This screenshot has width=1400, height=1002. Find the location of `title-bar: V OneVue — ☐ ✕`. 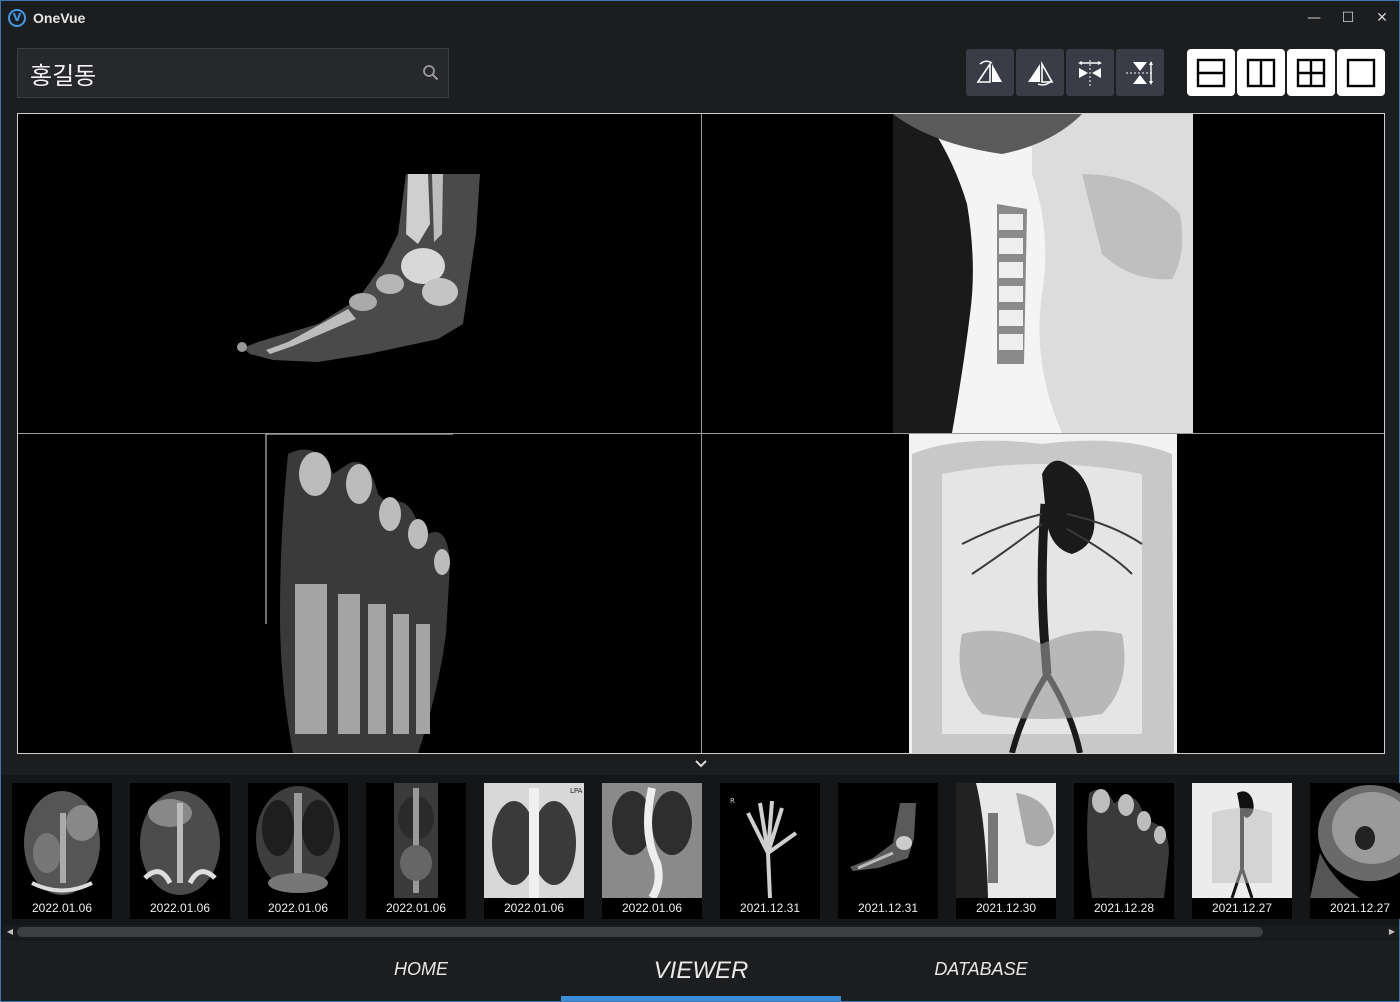

title-bar: V OneVue — ☐ ✕ is located at coordinates (700, 17).